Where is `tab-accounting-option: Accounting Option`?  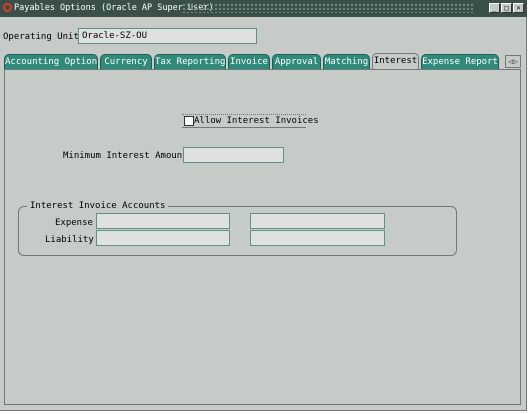
tab-accounting-option: Accounting Option is located at coordinates (51, 62).